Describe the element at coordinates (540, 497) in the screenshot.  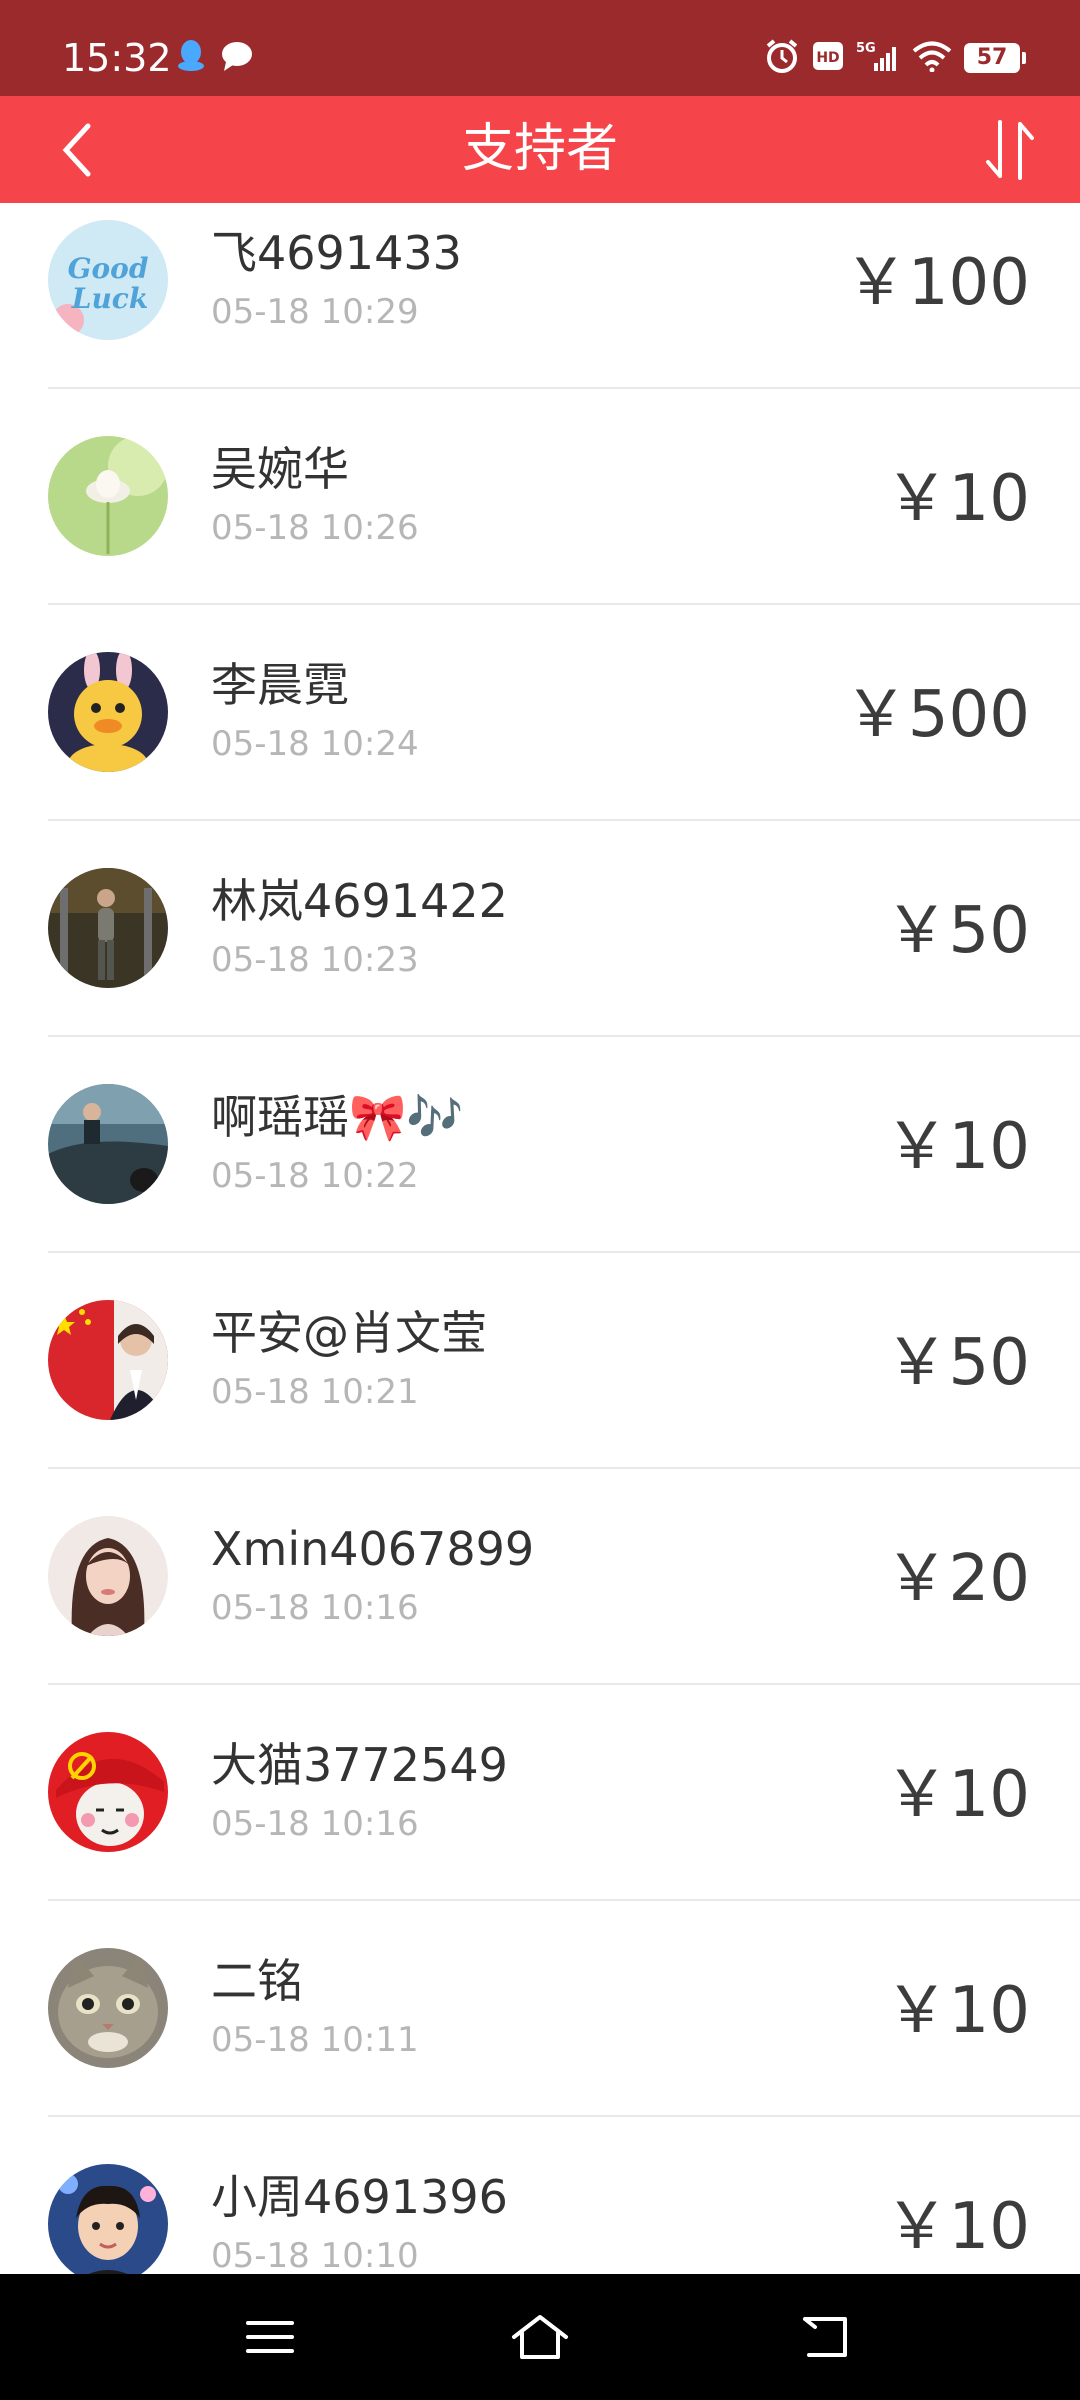
I see `list-item: 吴婉华 05-18 10:26 ￥10` at that location.